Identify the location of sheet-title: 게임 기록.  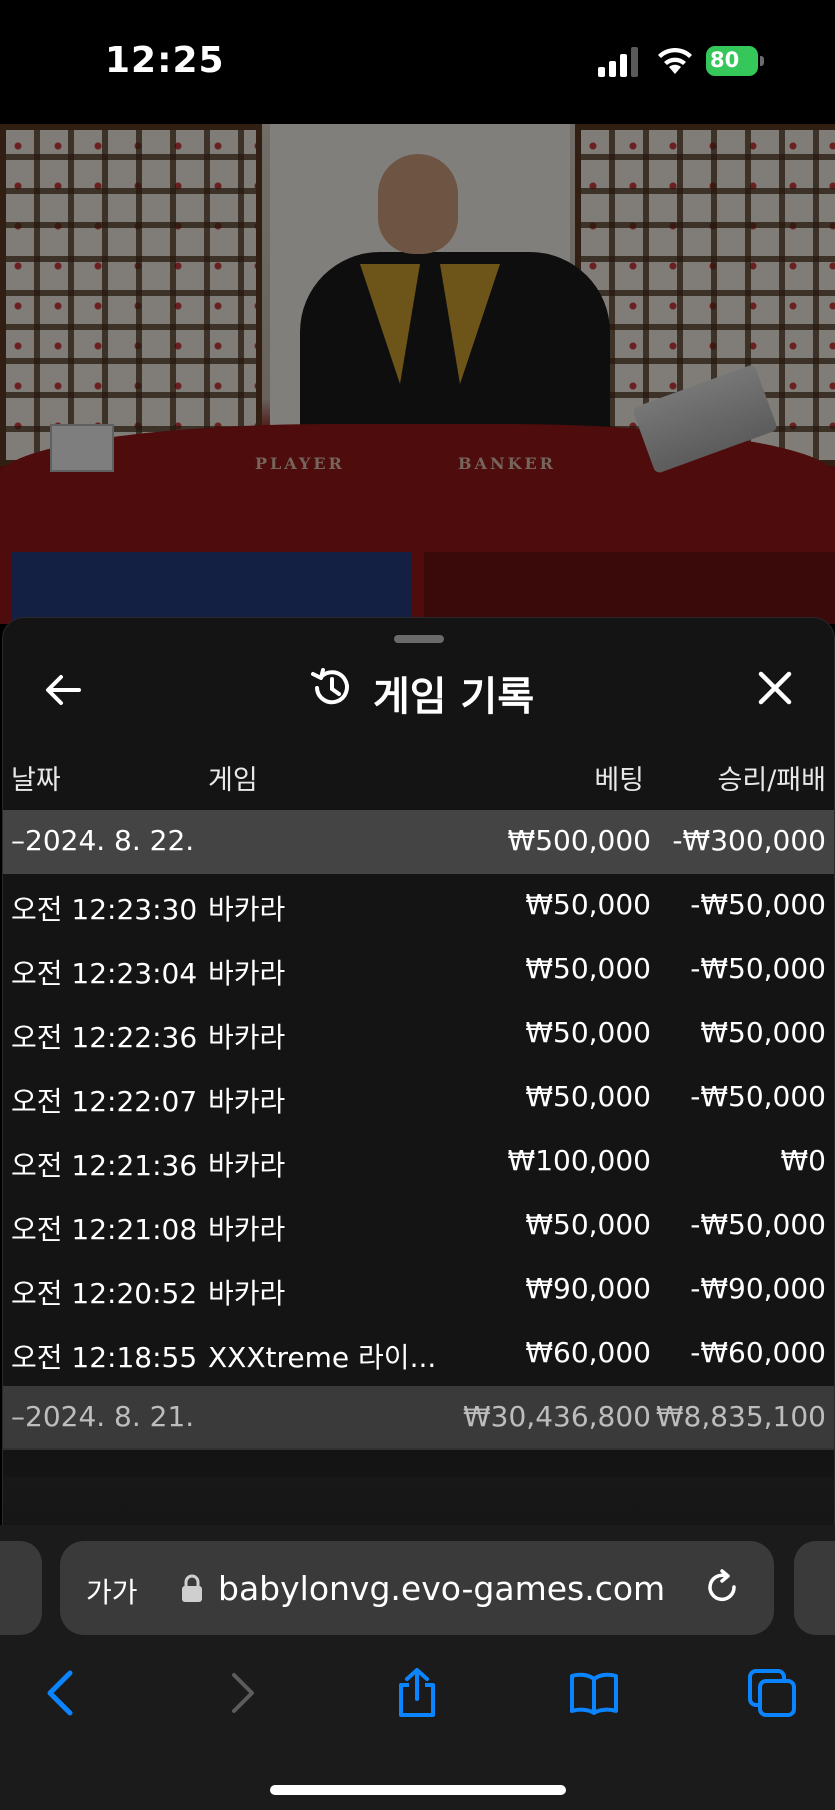
(454, 697).